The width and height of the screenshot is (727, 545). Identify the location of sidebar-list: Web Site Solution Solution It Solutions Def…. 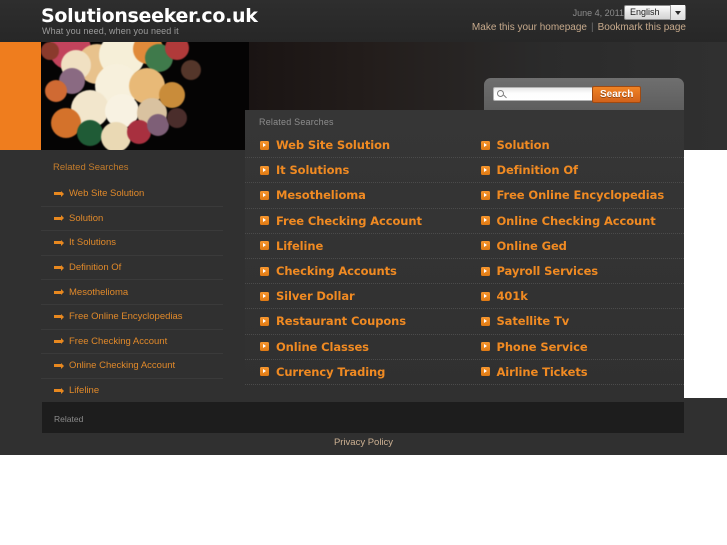
(132, 305).